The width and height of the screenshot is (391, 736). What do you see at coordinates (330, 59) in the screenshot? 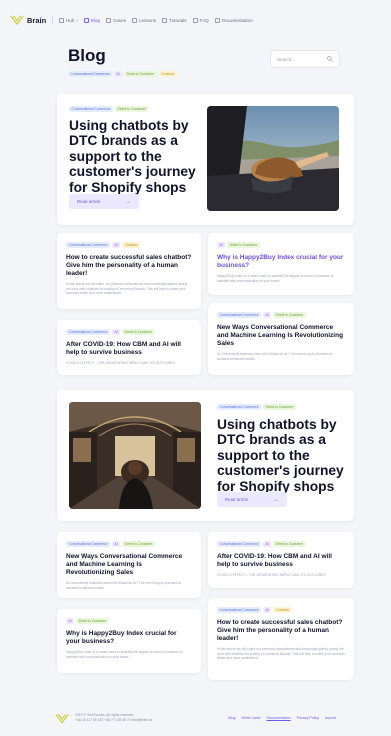
I see `search-icon` at bounding box center [330, 59].